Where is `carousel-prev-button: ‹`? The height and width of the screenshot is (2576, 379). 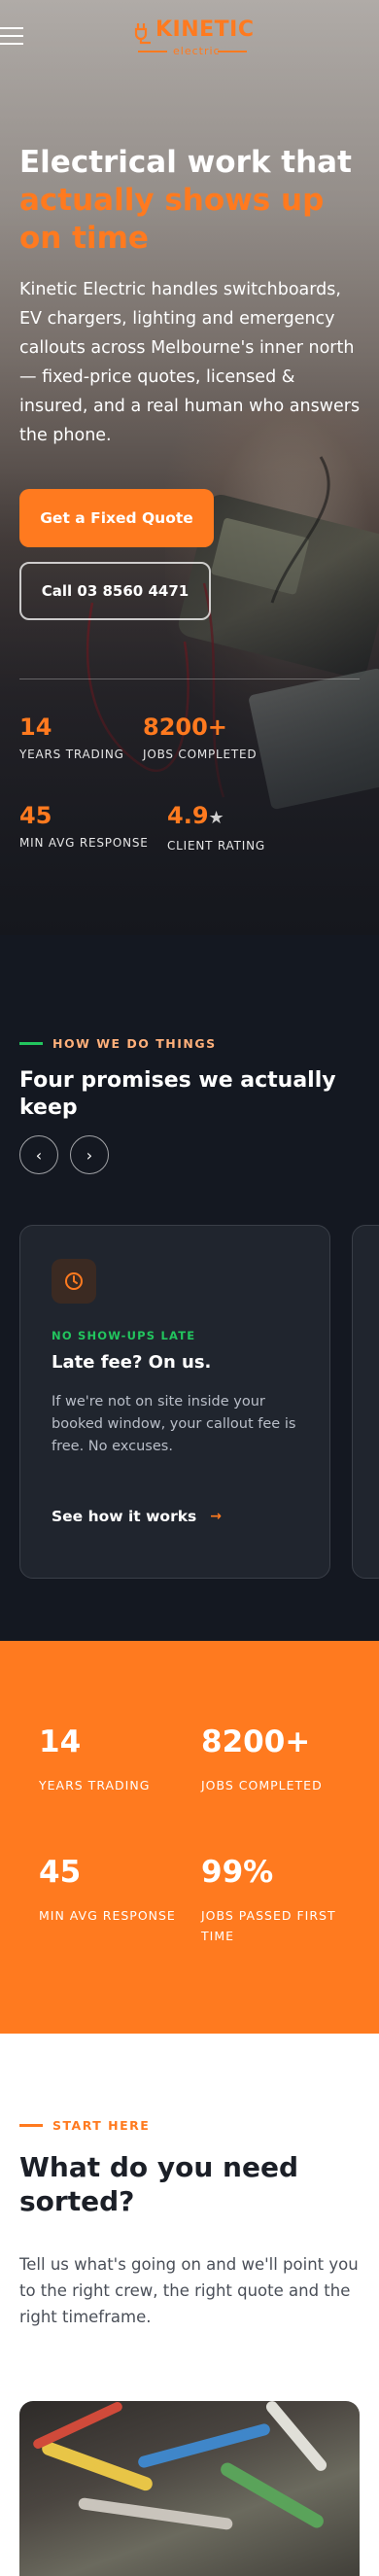 carousel-prev-button: ‹ is located at coordinates (39, 1154).